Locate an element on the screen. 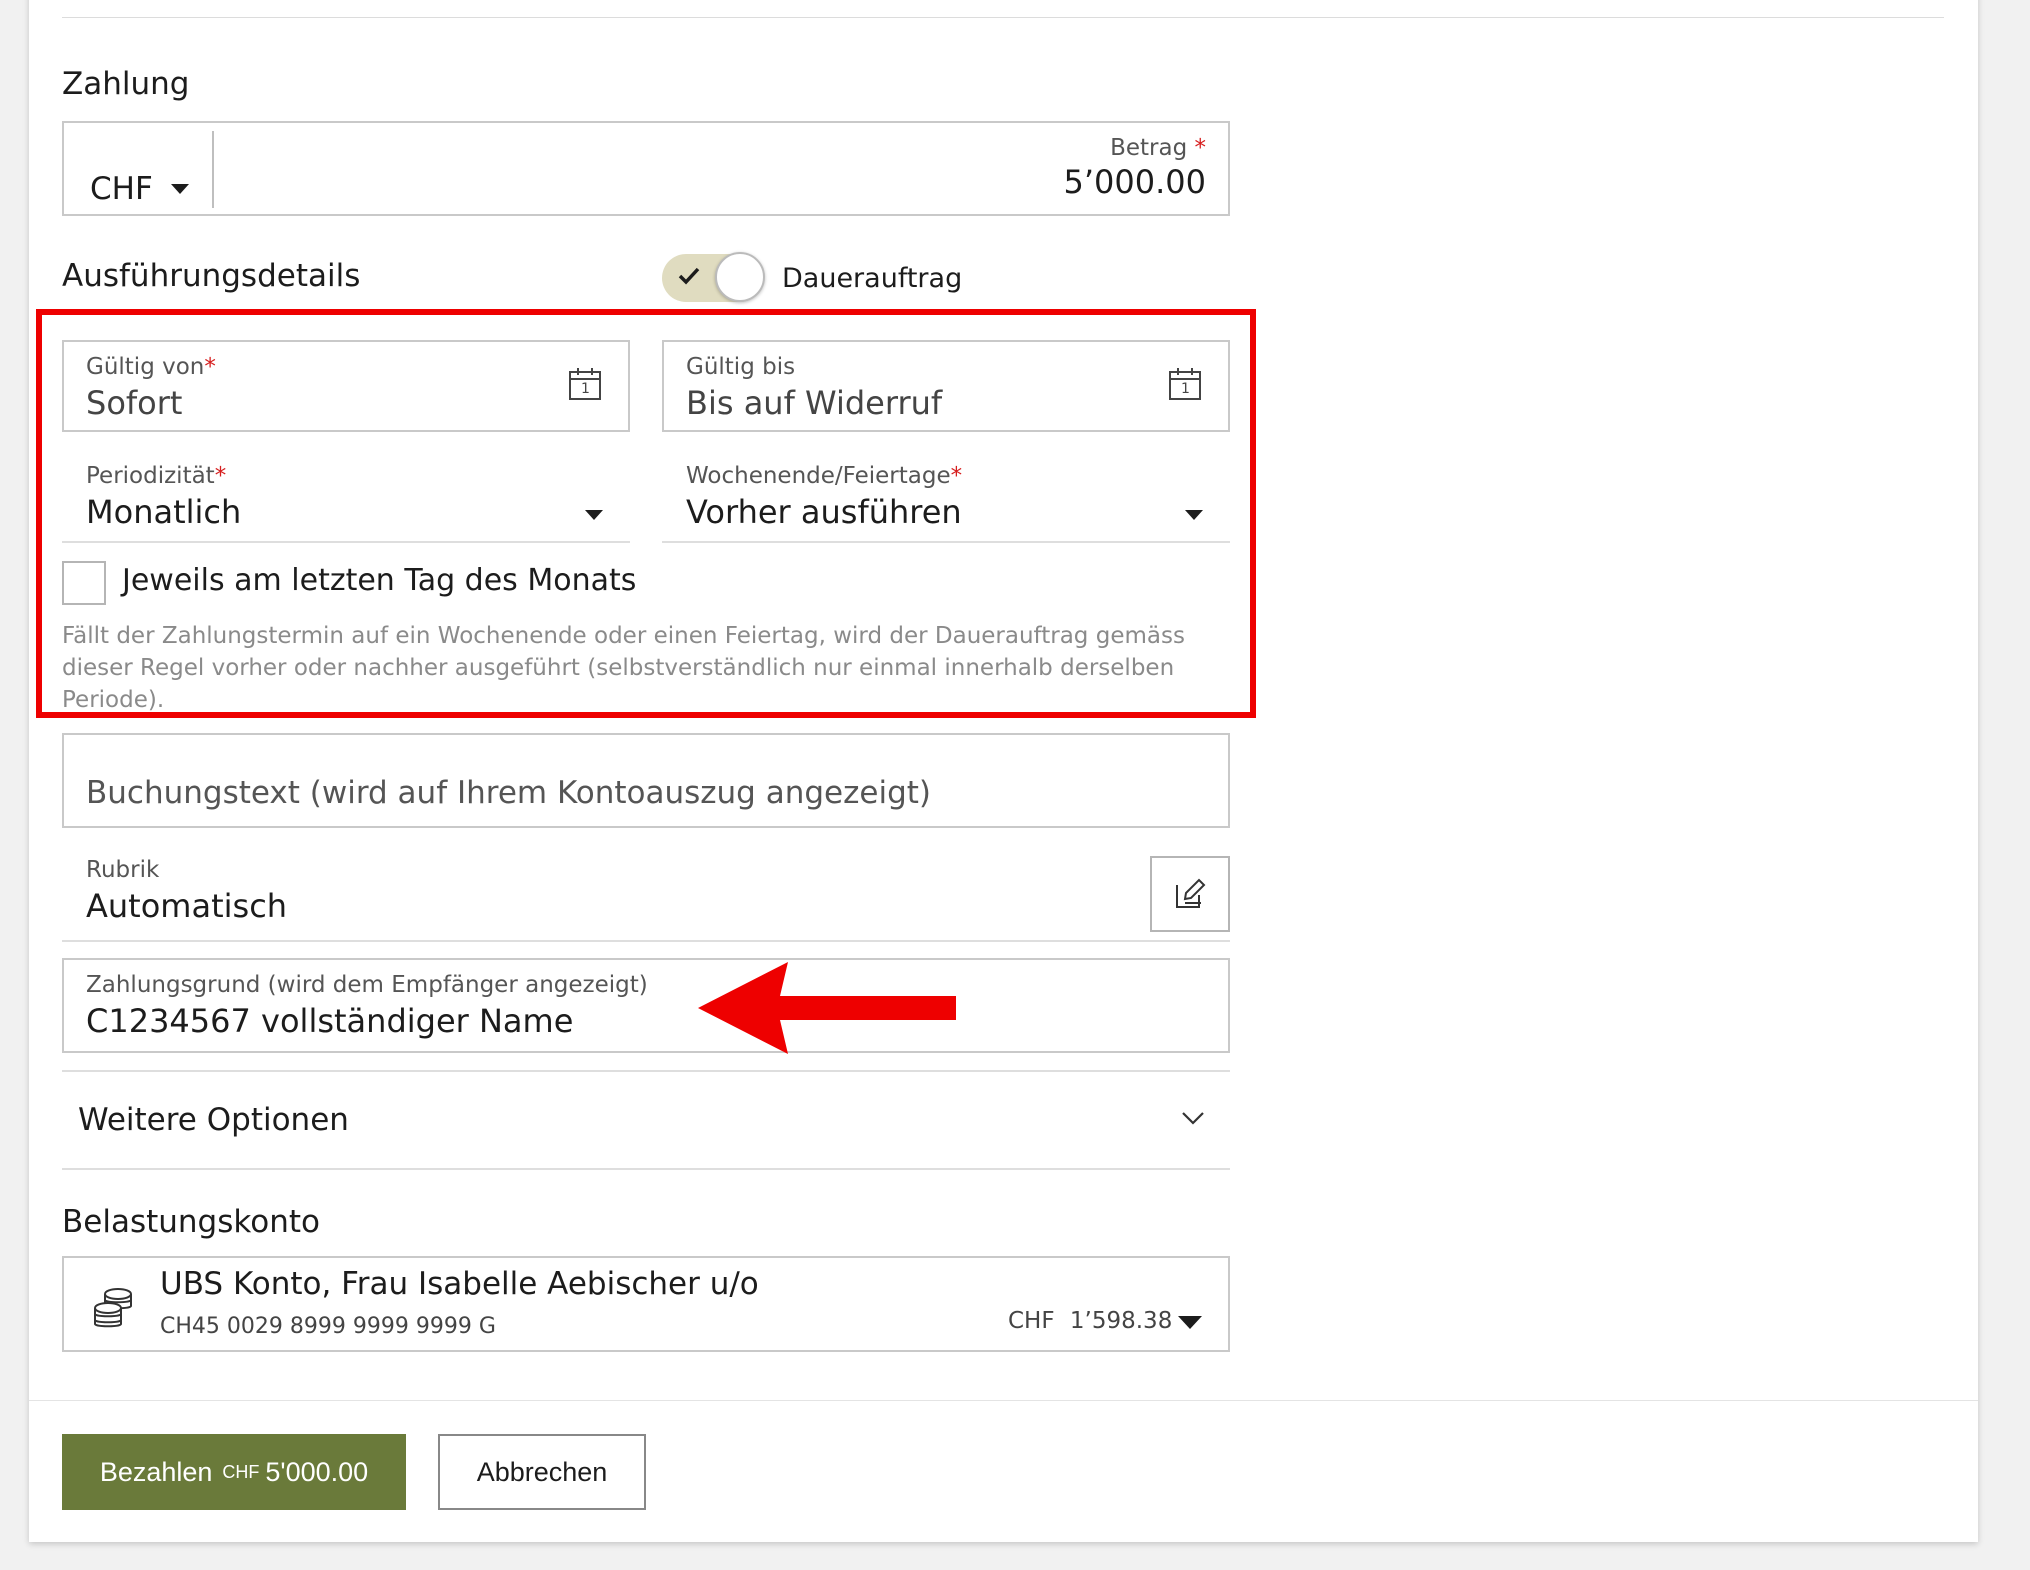 The width and height of the screenshot is (2030, 1570). rubric-label: Rubrik is located at coordinates (123, 870).